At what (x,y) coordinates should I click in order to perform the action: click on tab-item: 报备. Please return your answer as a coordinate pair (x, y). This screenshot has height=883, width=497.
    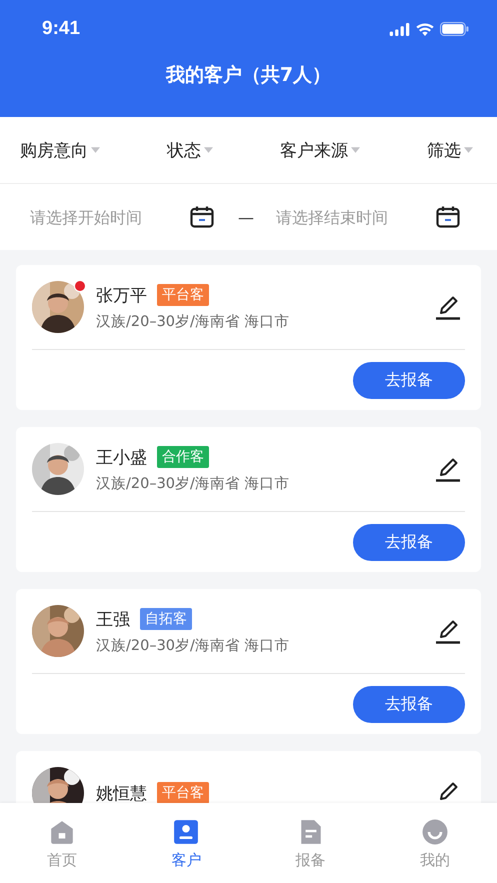
    Looking at the image, I should click on (310, 844).